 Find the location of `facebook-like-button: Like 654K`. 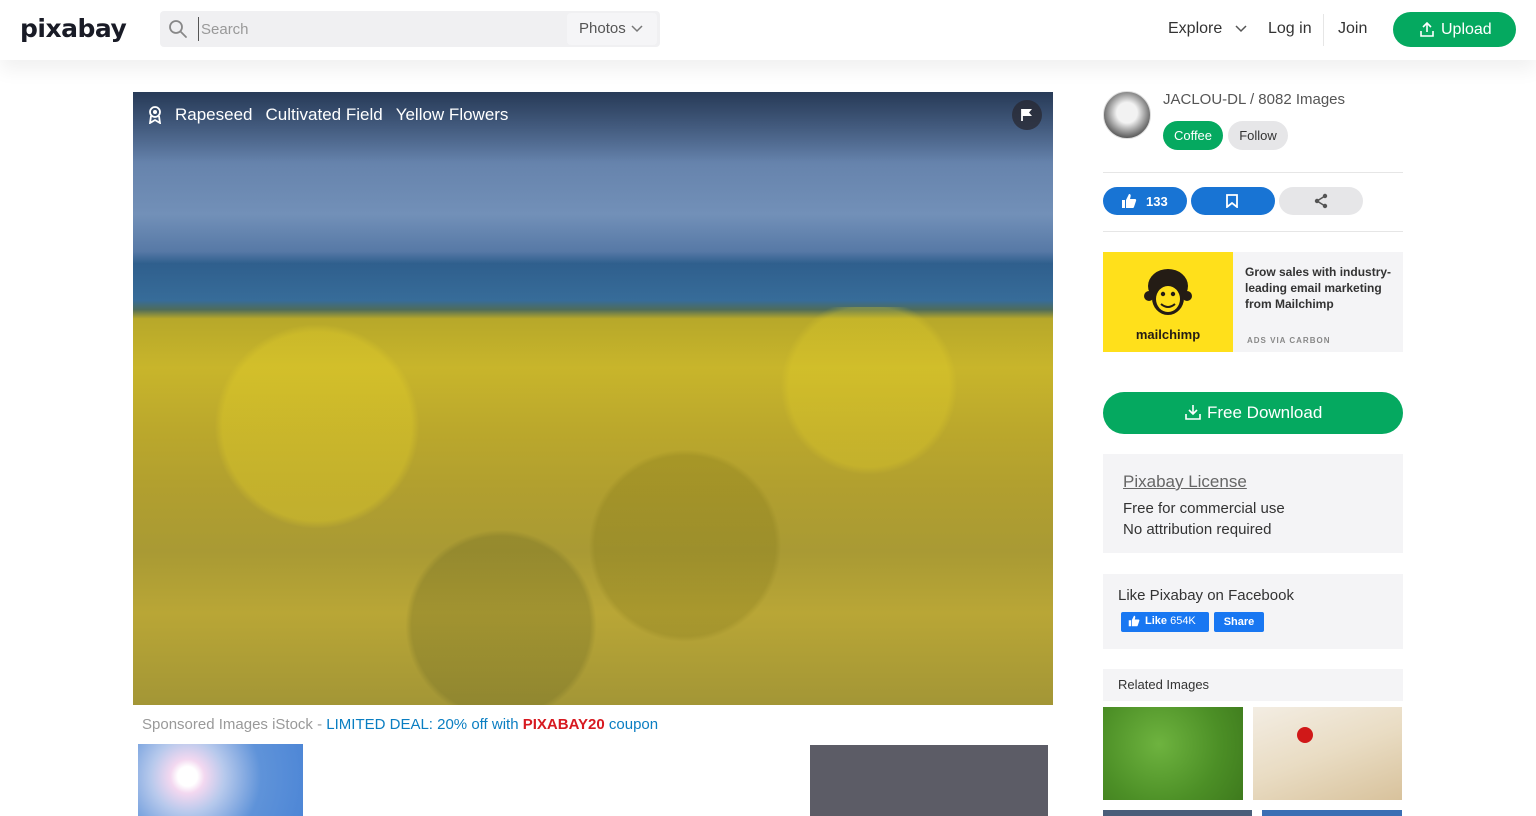

facebook-like-button: Like 654K is located at coordinates (1165, 622).